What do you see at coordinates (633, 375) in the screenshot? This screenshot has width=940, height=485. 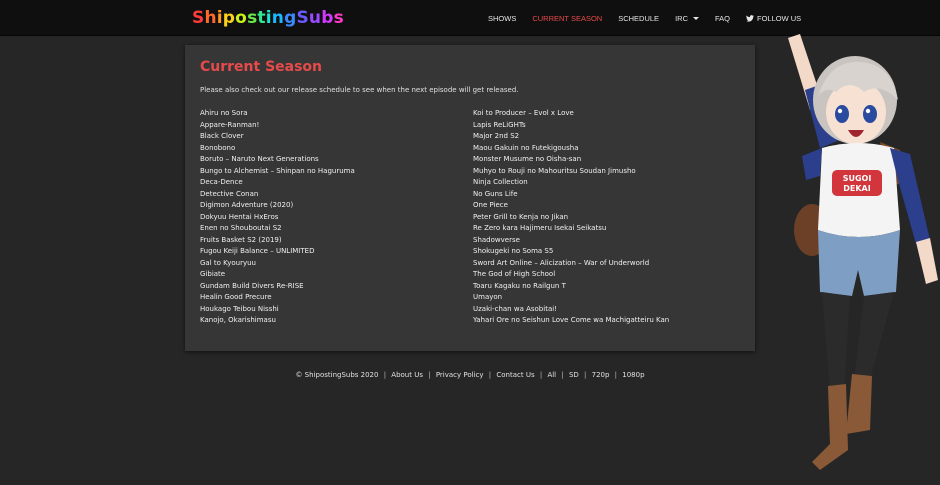 I see `footer-1080p-link: 1080p` at bounding box center [633, 375].